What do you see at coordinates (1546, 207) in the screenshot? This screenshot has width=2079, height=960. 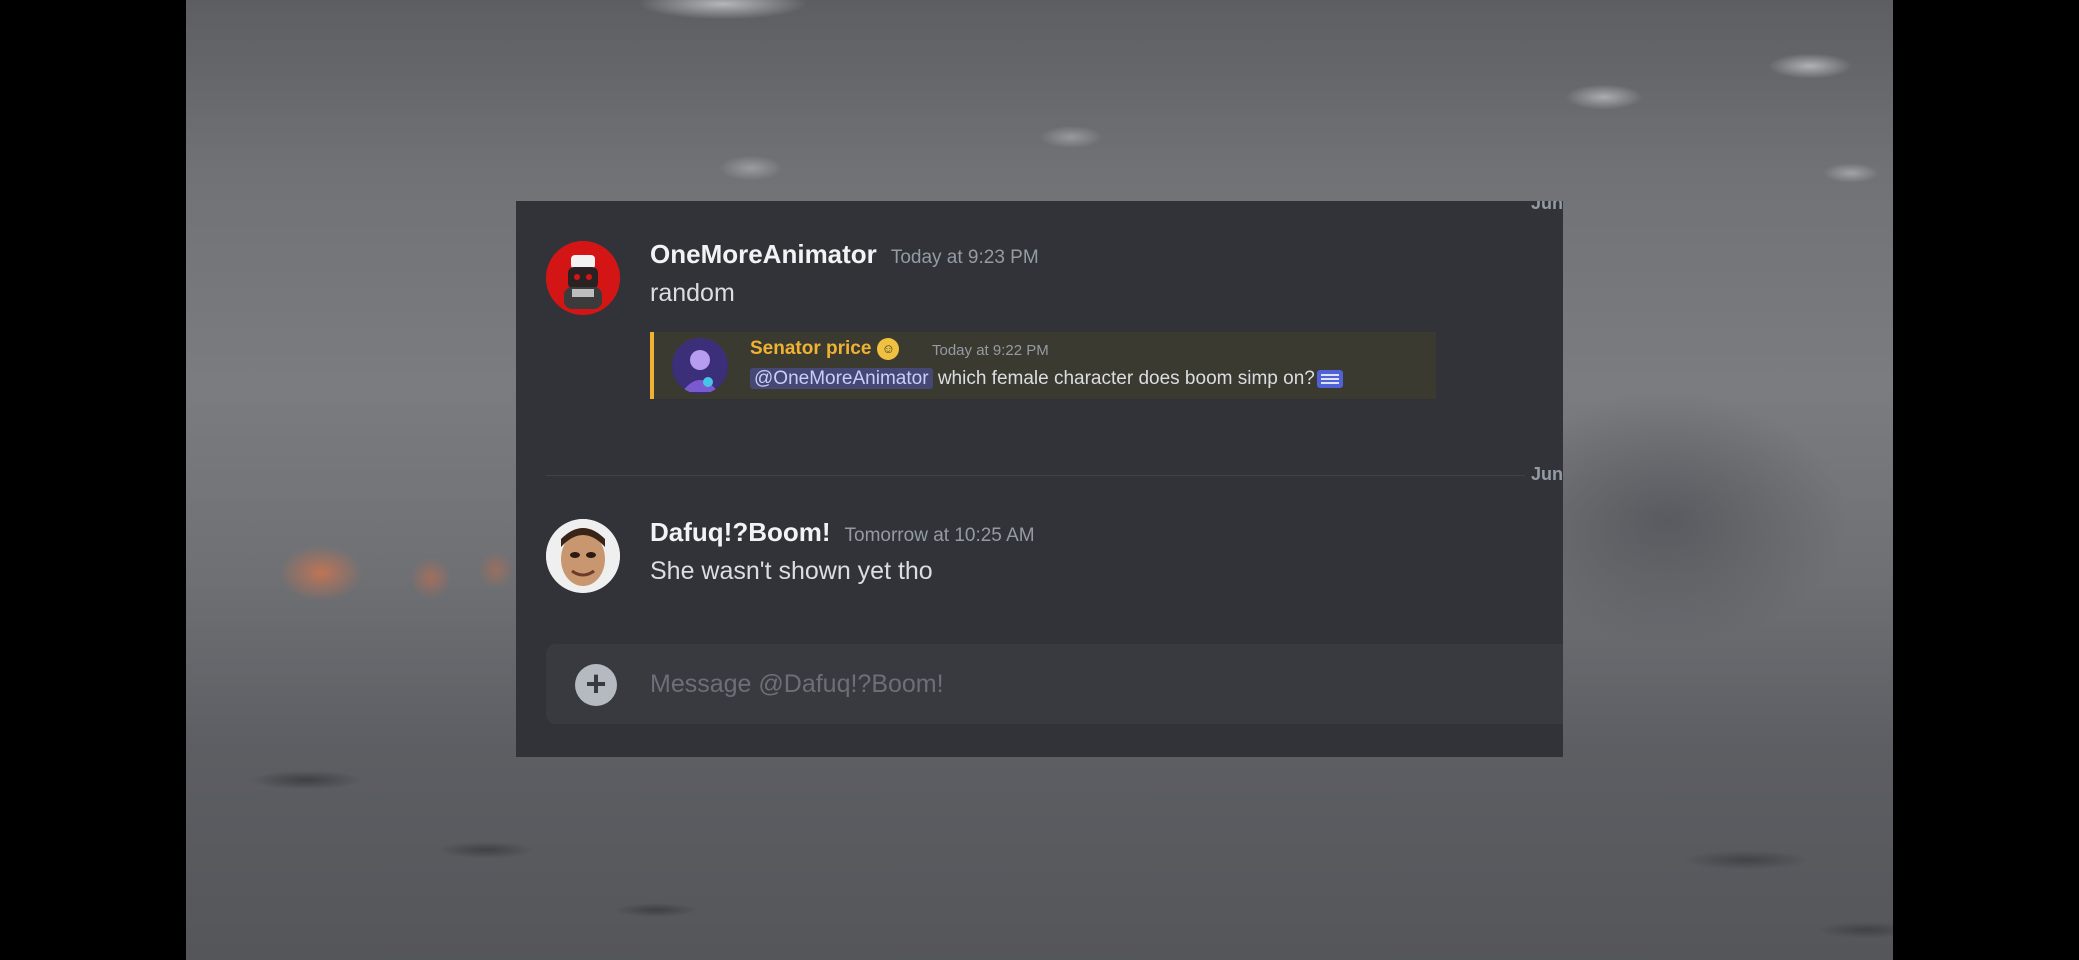 I see `date-divider-top-label: Jun` at bounding box center [1546, 207].